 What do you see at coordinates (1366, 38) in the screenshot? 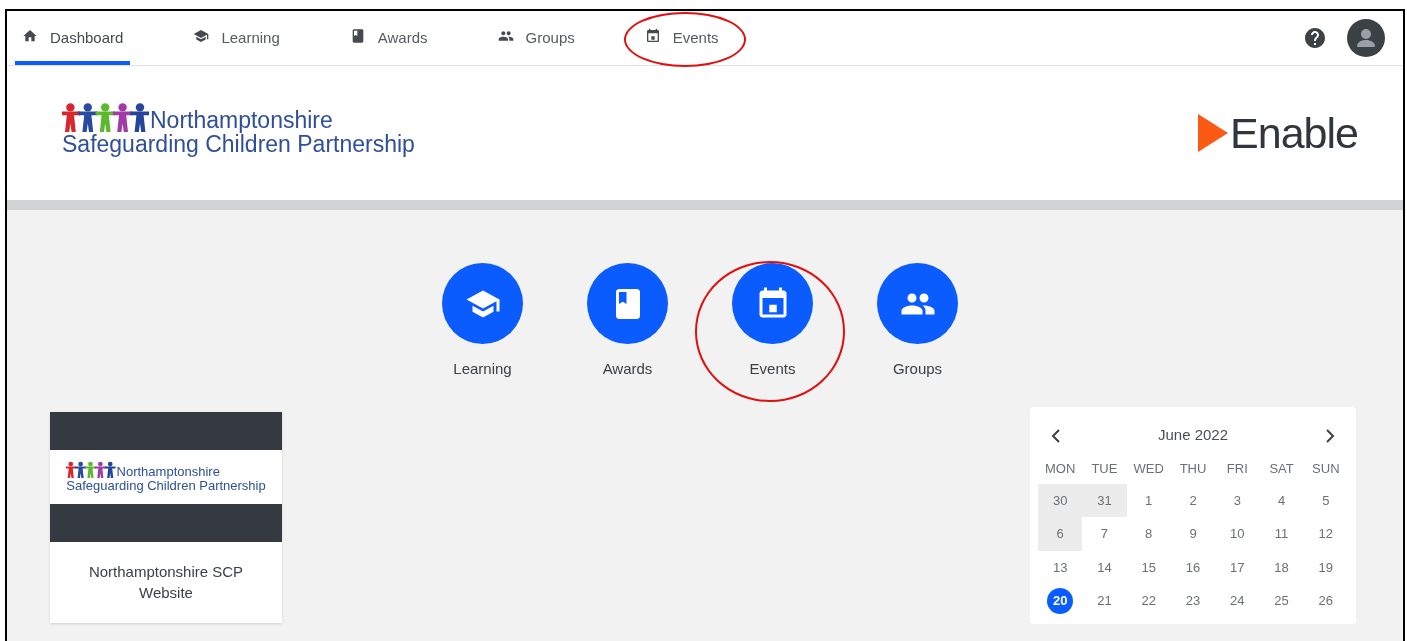
I see `avatar-icon` at bounding box center [1366, 38].